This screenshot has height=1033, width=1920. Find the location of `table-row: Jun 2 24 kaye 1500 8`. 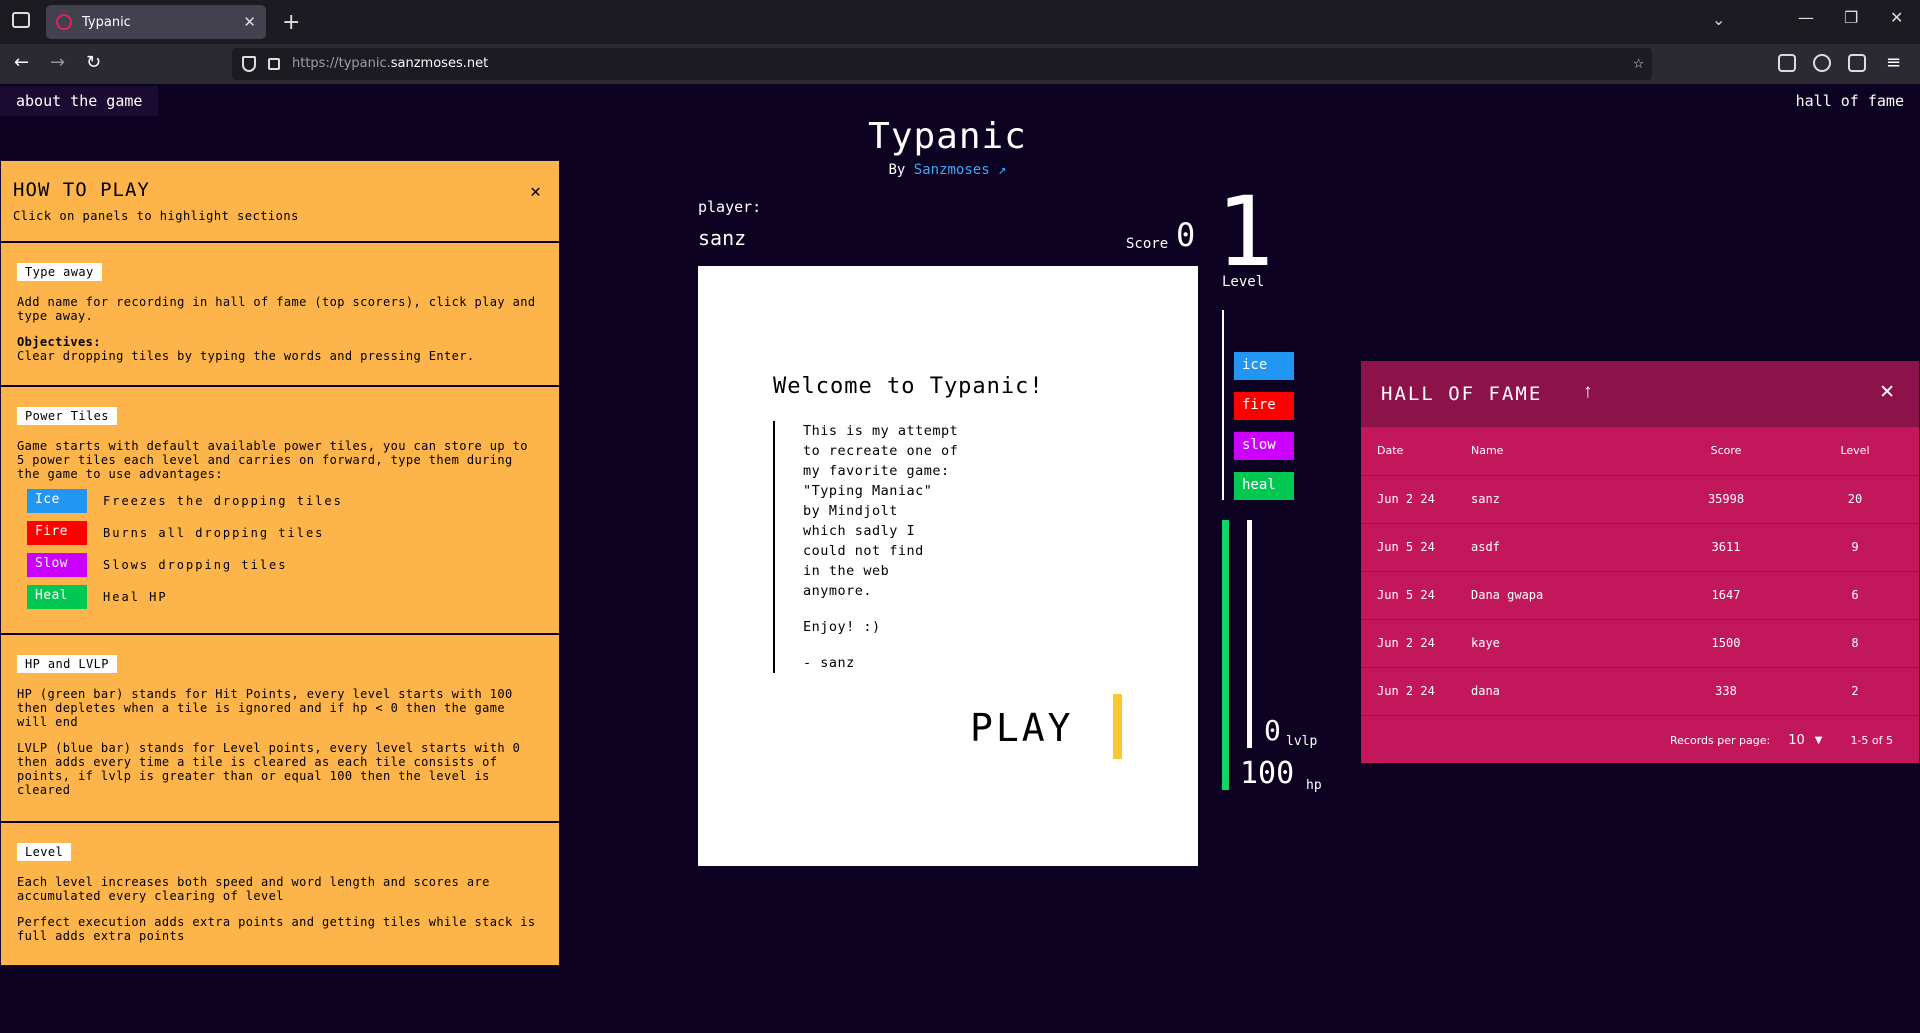

table-row: Jun 2 24 kaye 1500 8 is located at coordinates (1640, 642).